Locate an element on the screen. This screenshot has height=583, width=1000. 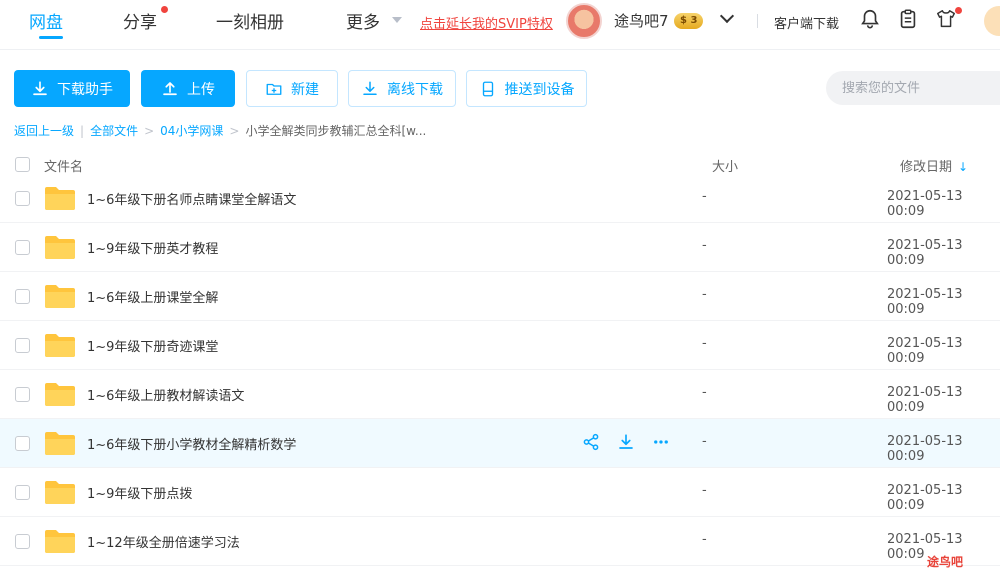
download-helper-label: 下载助手 is located at coordinates (85, 89).